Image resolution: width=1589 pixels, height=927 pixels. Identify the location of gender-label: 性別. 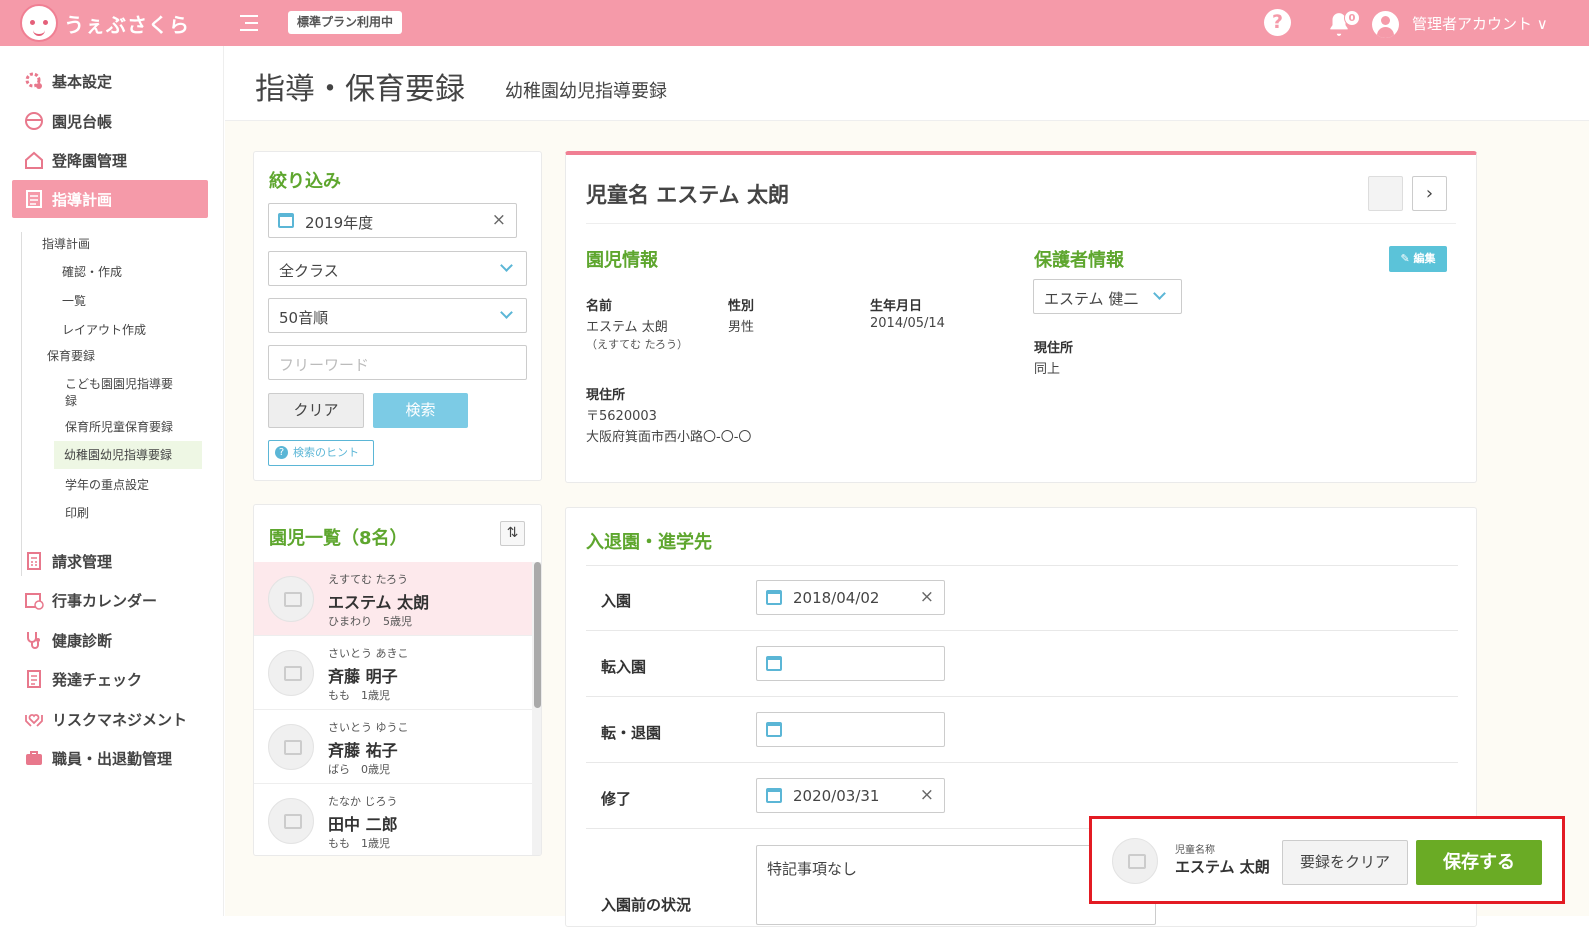
(741, 306).